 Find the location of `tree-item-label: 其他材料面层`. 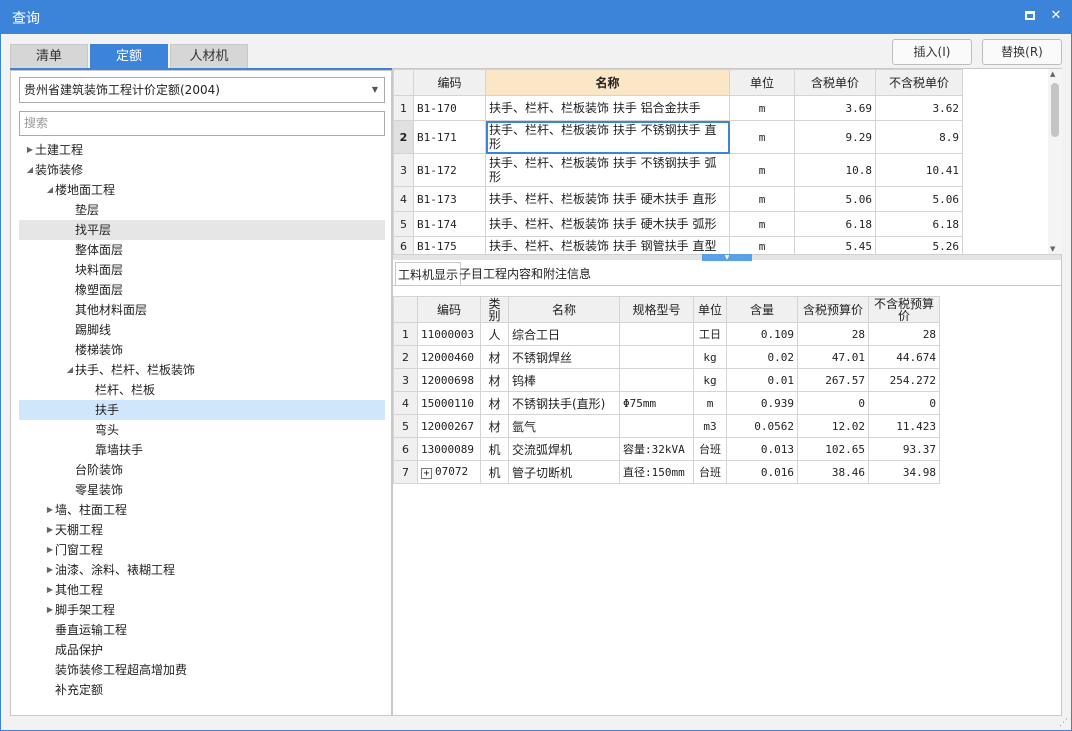

tree-item-label: 其他材料面层 is located at coordinates (111, 310).